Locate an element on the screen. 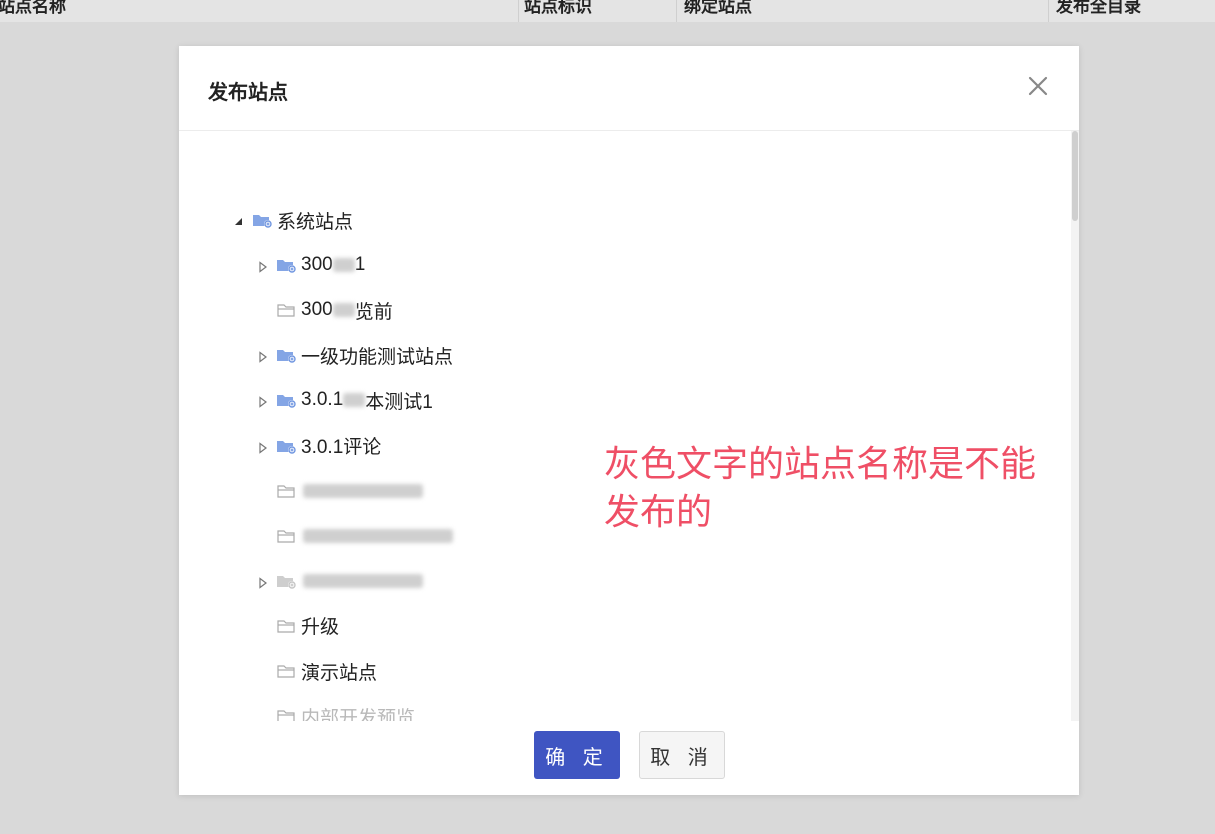  tree-node: 一级功能测试站点 is located at coordinates (354, 355).